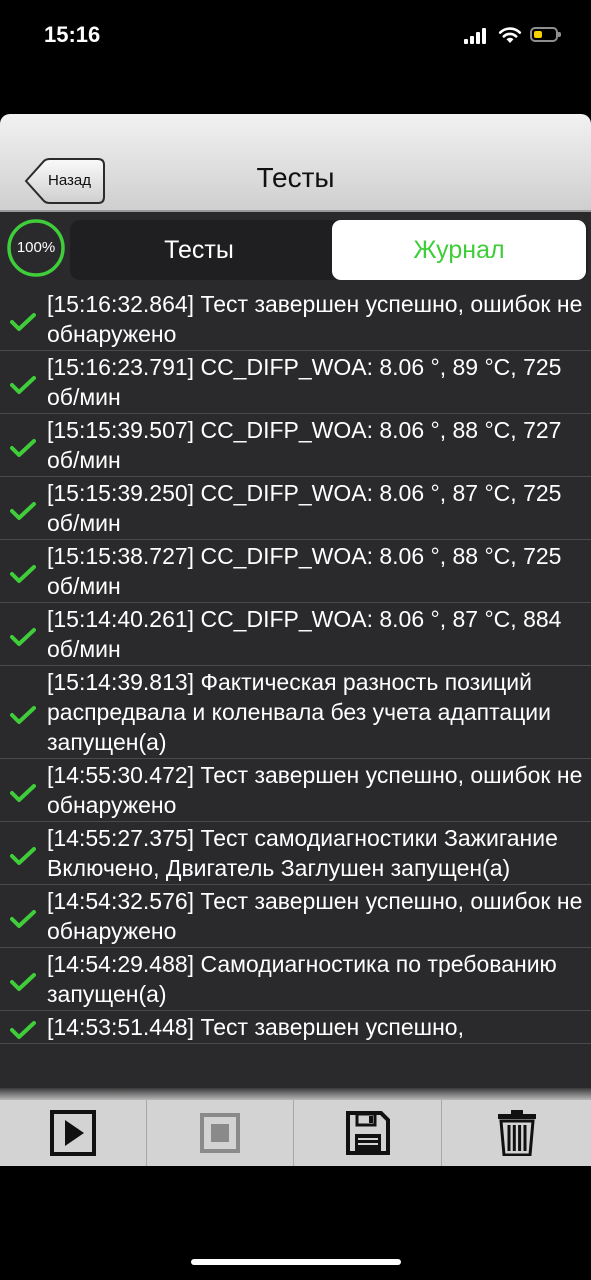 The image size is (591, 1280). I want to click on toolbar-divider, so click(295, 1094).